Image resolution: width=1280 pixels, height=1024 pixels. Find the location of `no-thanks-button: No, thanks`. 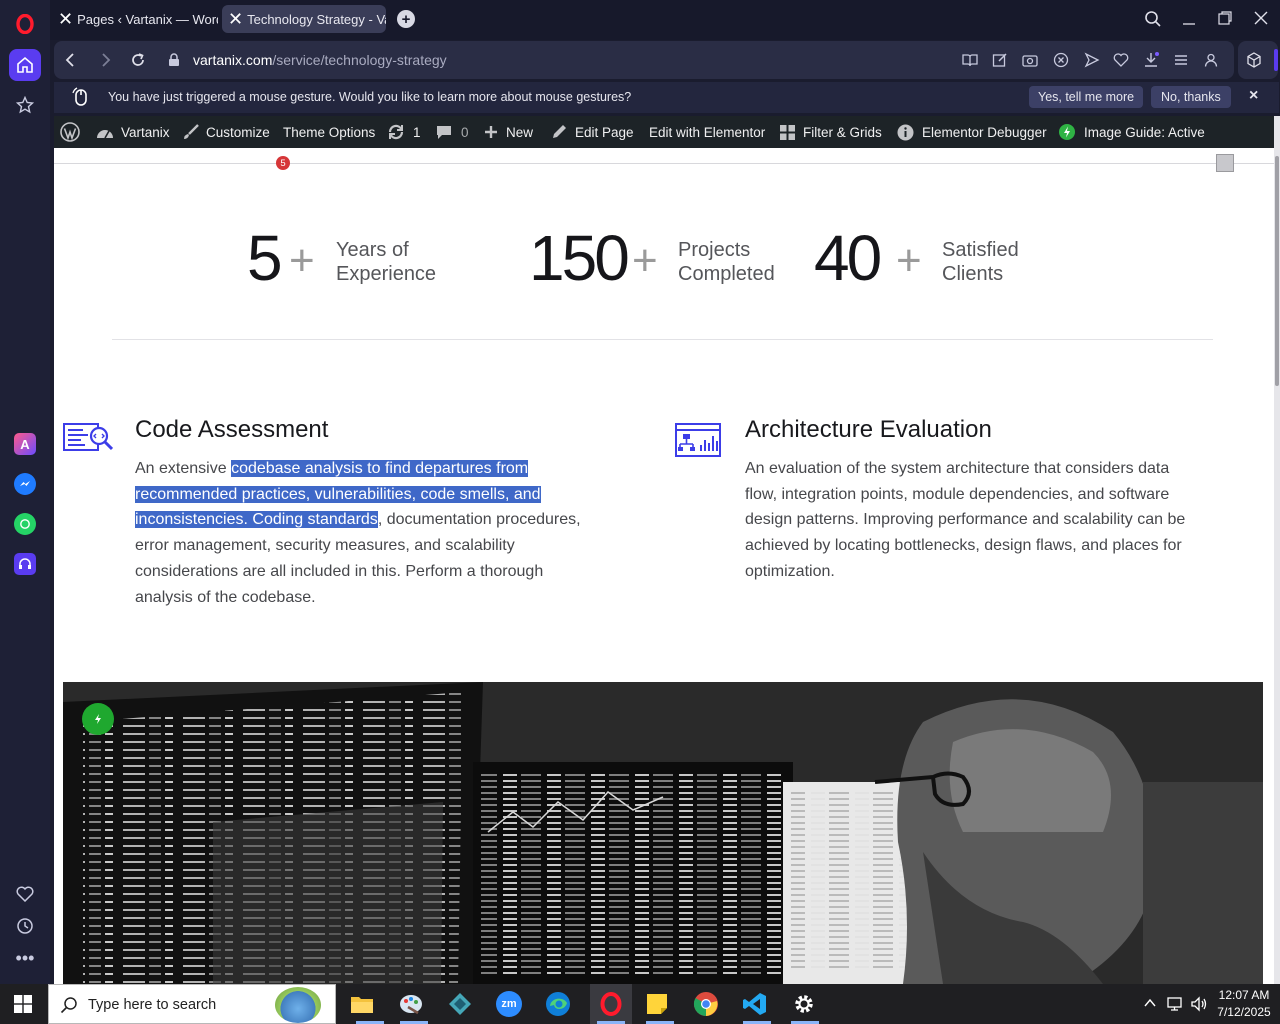

no-thanks-button: No, thanks is located at coordinates (1191, 97).